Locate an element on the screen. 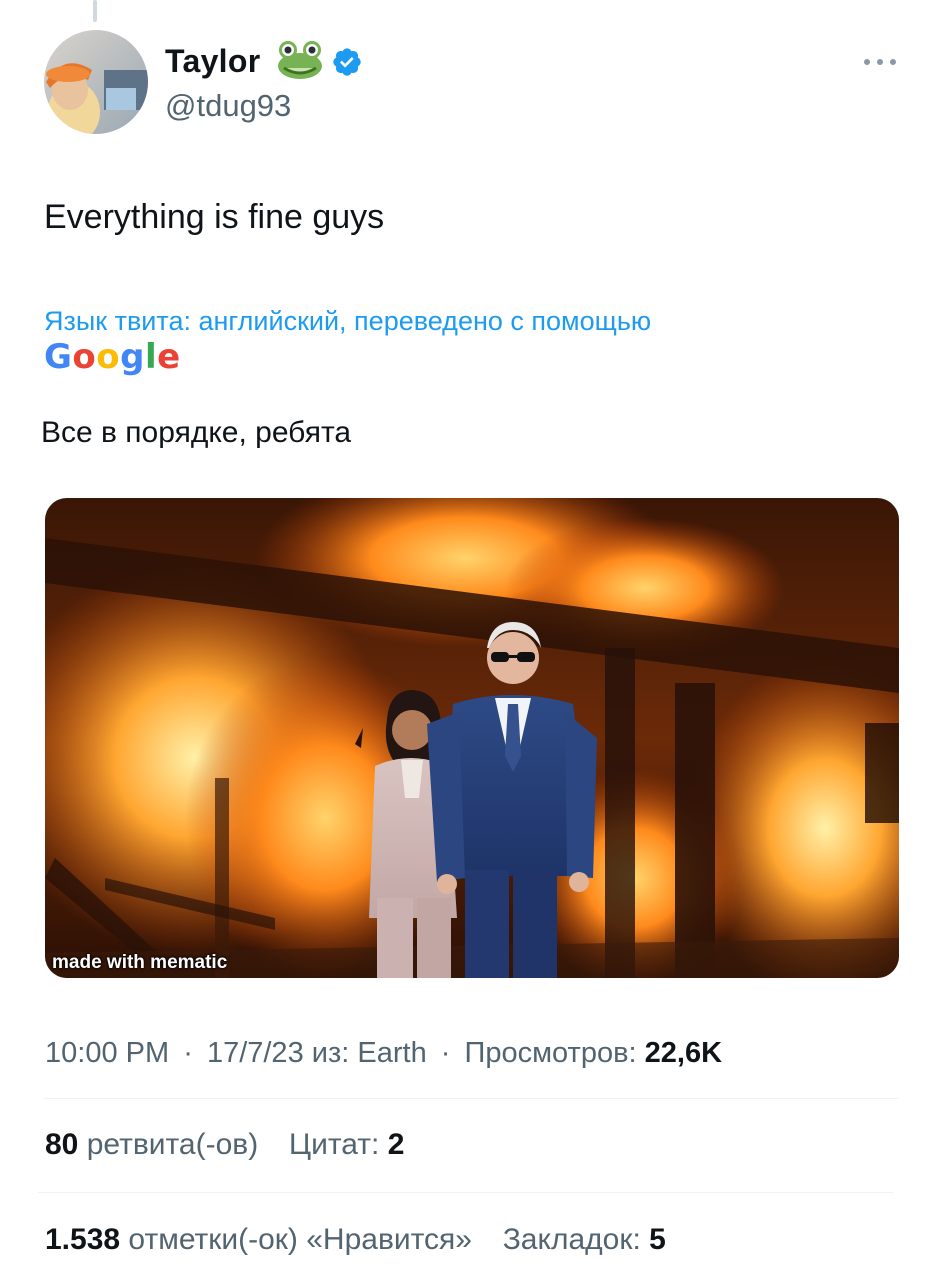 This screenshot has height=1280, width=943. tweet-source: Earth is located at coordinates (392, 1053).